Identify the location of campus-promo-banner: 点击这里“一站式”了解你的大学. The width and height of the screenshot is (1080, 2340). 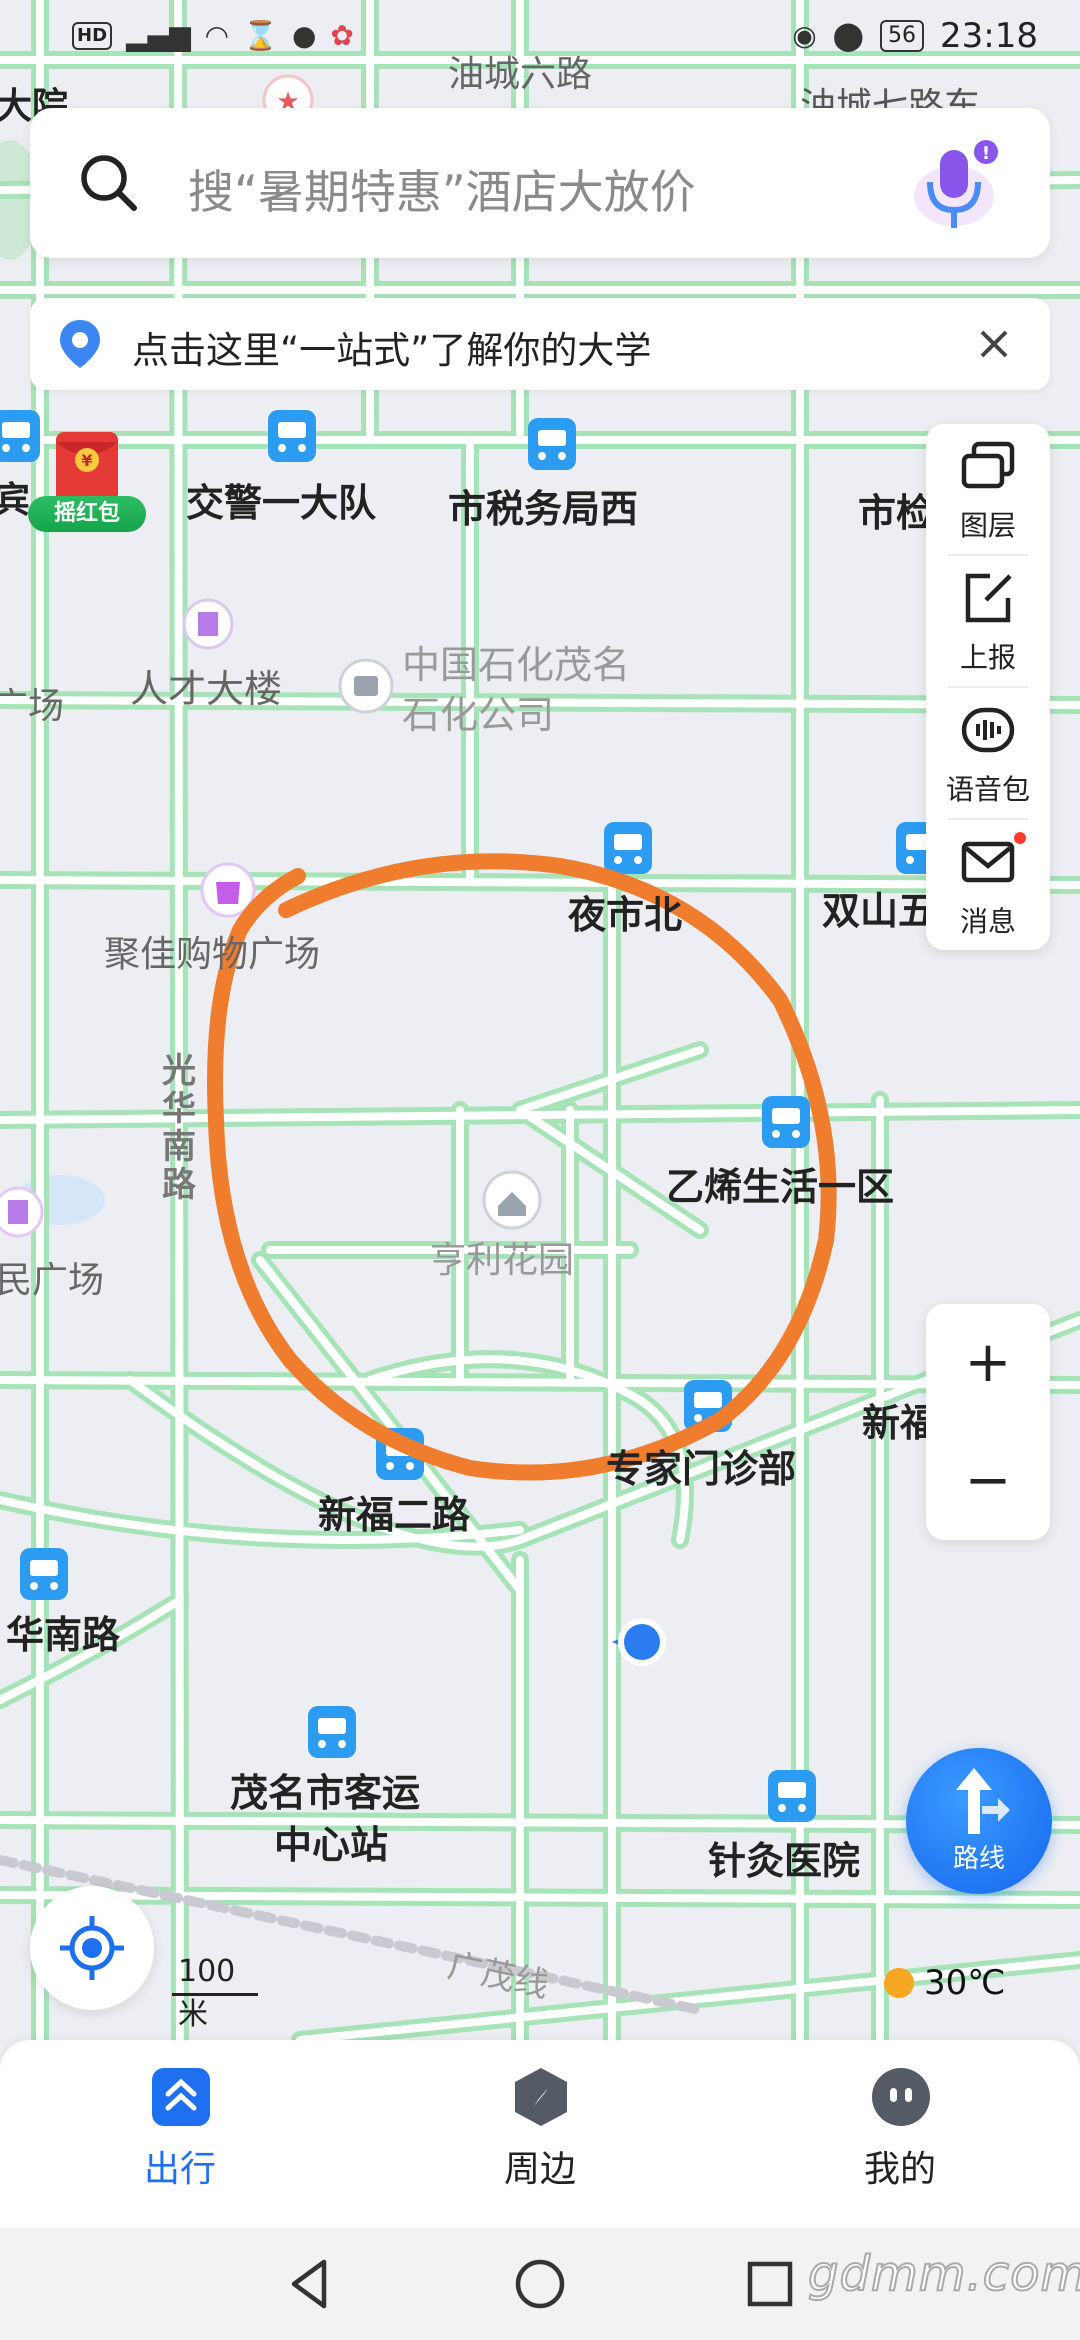
(540, 344).